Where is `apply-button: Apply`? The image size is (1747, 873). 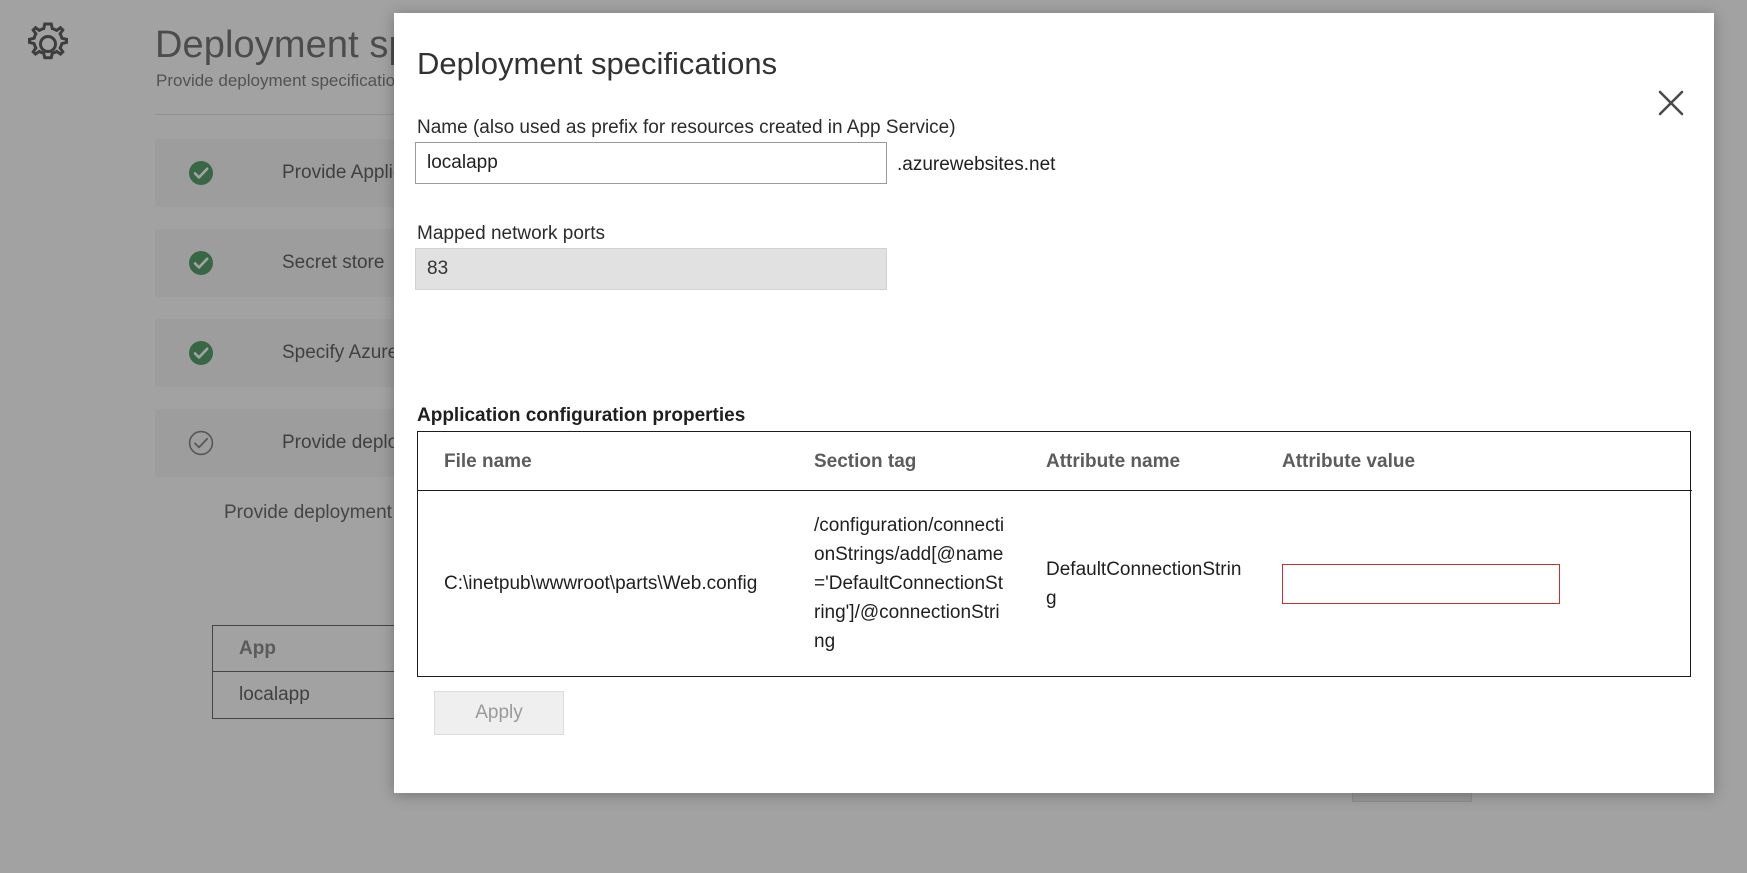 apply-button: Apply is located at coordinates (499, 713).